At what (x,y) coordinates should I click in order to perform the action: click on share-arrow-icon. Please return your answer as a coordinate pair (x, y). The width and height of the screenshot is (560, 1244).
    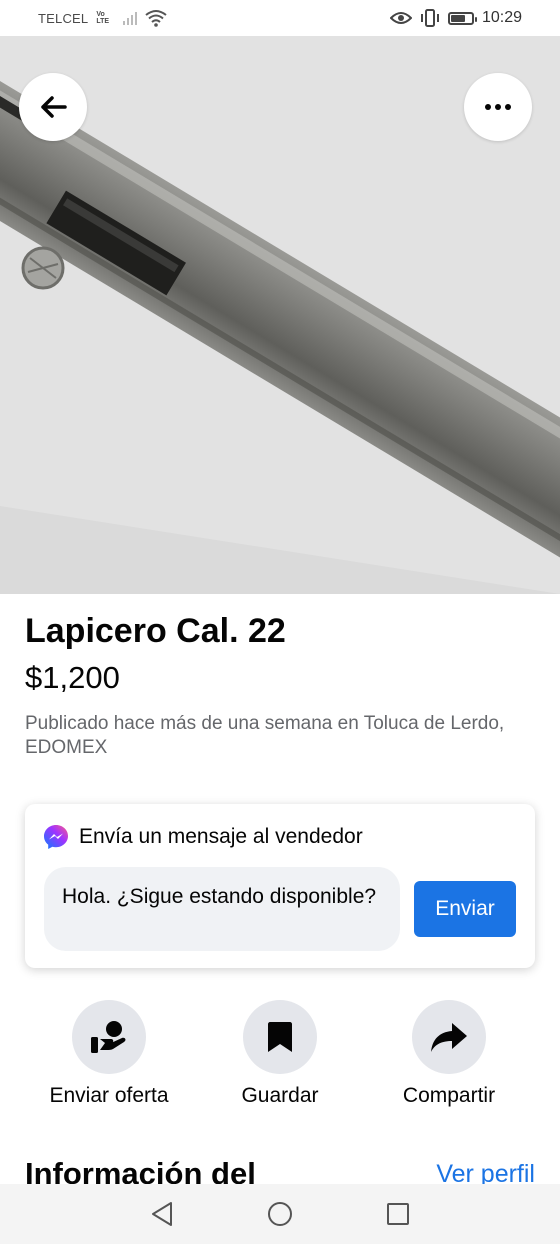
    Looking at the image, I should click on (449, 1037).